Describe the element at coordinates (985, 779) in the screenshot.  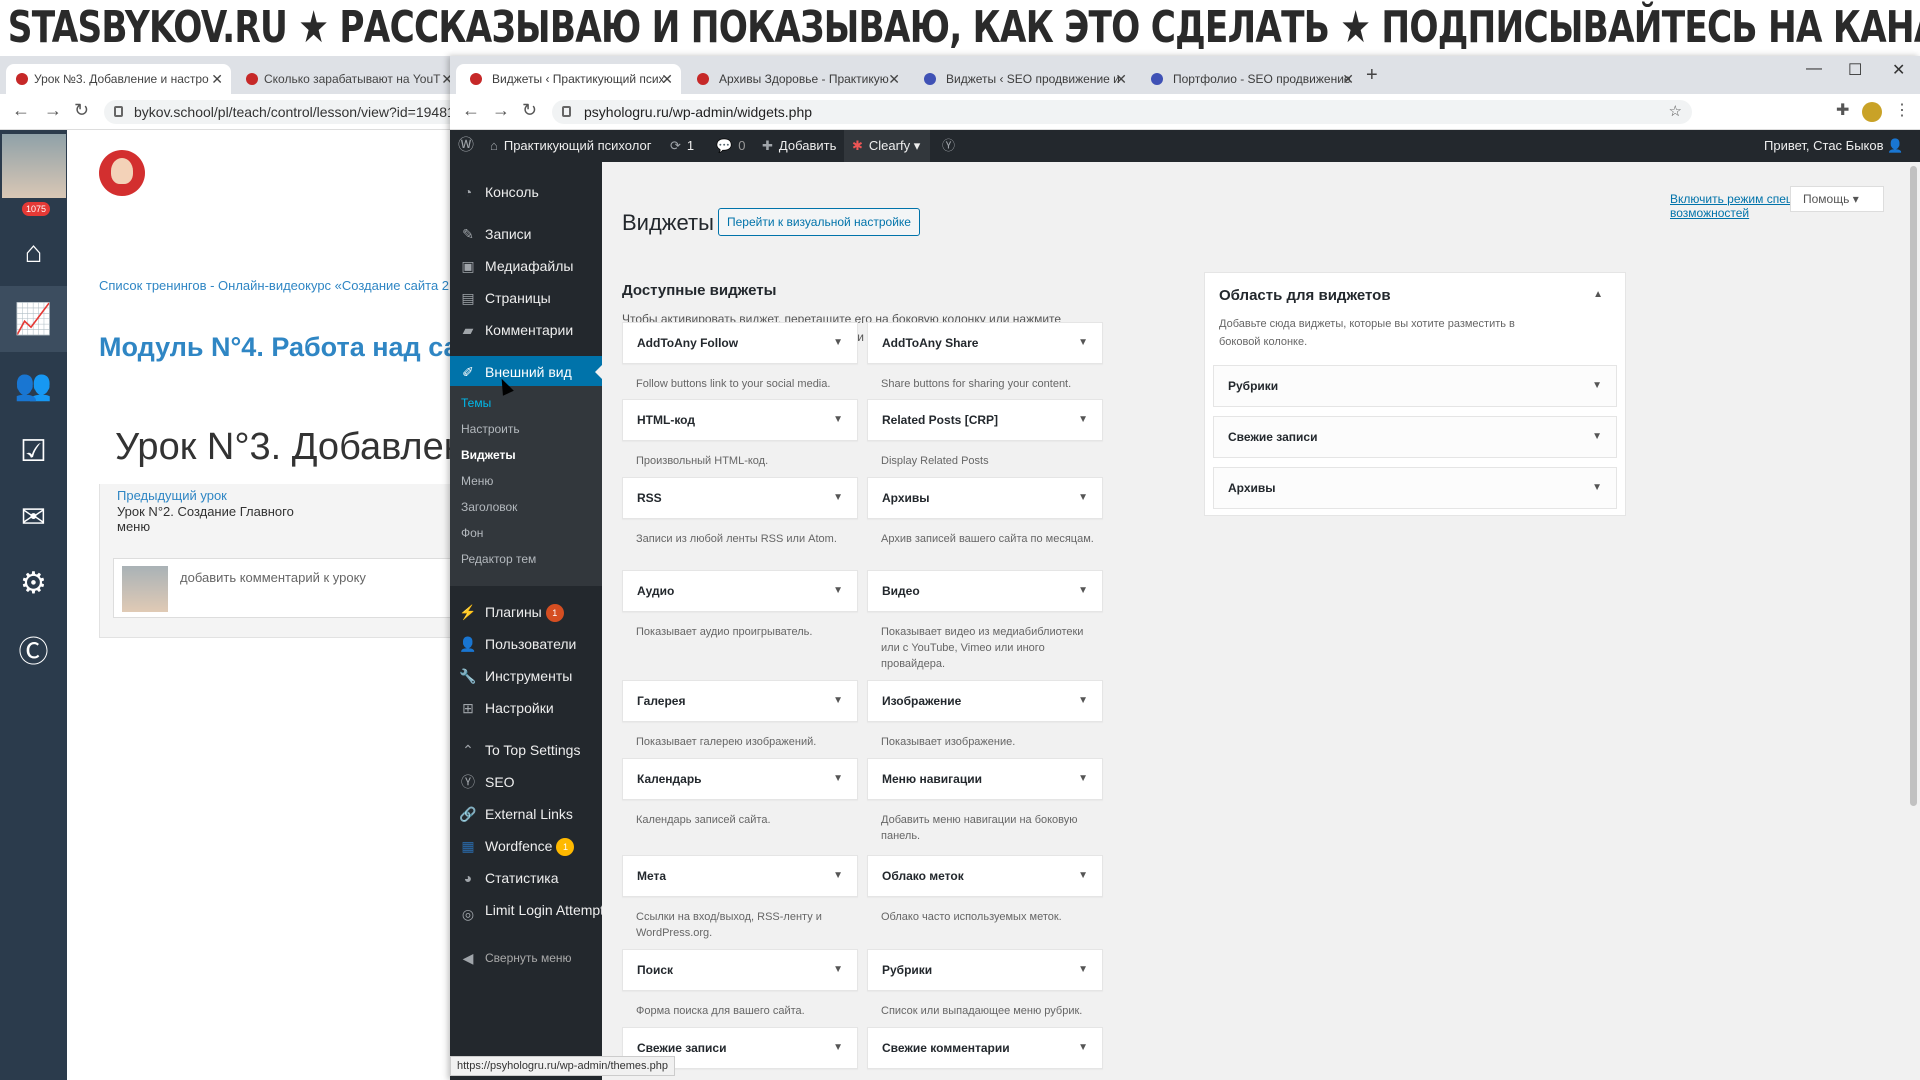
I see `widget-item: Меню навигации ▼` at that location.